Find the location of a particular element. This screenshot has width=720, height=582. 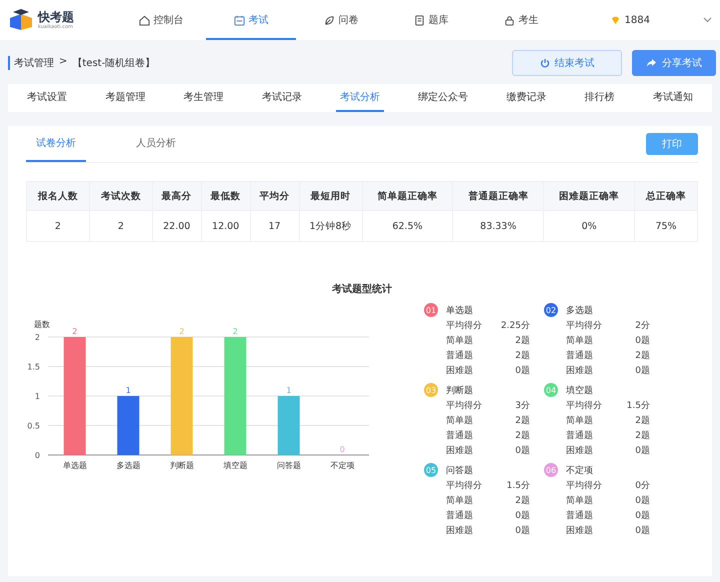

nav-item: 考生 is located at coordinates (521, 20).